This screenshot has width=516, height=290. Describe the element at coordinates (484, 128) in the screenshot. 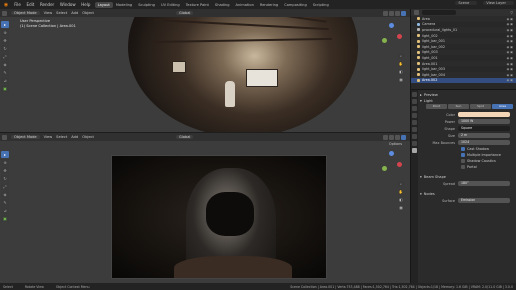

I see `shape-dropdown: Square` at that location.